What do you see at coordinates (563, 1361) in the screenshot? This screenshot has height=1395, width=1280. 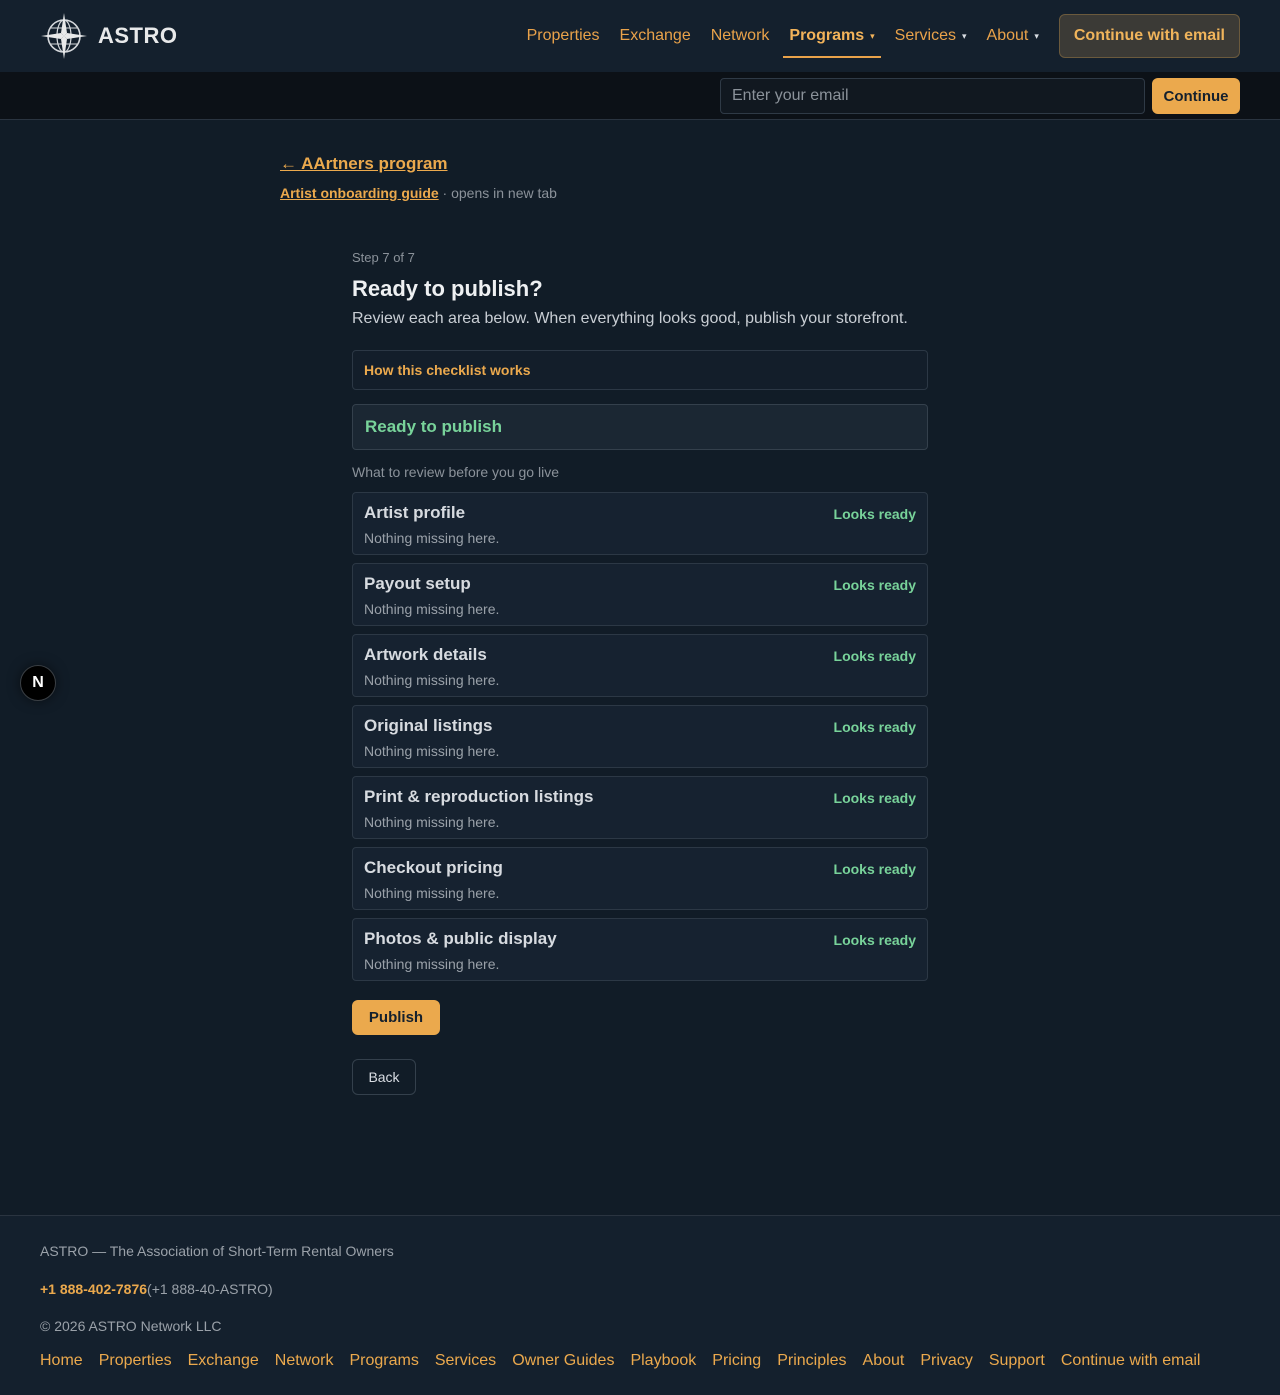 I see `footer-link-owner-guides: Owner Guides` at bounding box center [563, 1361].